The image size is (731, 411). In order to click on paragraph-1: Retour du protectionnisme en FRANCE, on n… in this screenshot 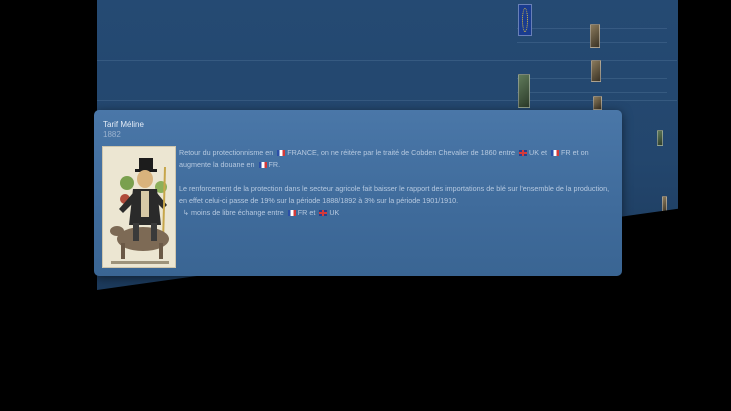, I will do `click(384, 158)`.